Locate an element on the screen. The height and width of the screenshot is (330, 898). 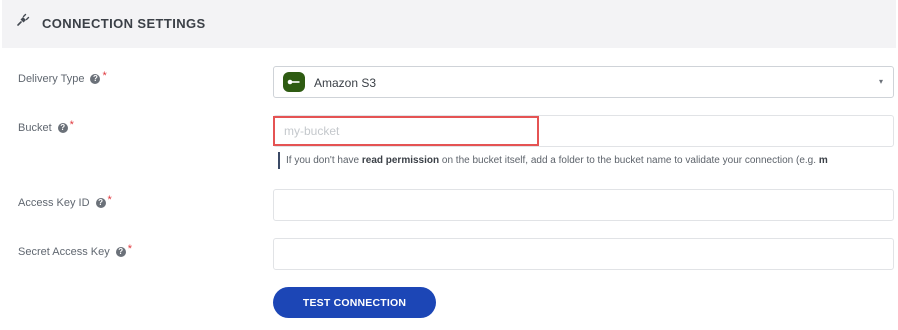
hint-trailing-text: m is located at coordinates (823, 160).